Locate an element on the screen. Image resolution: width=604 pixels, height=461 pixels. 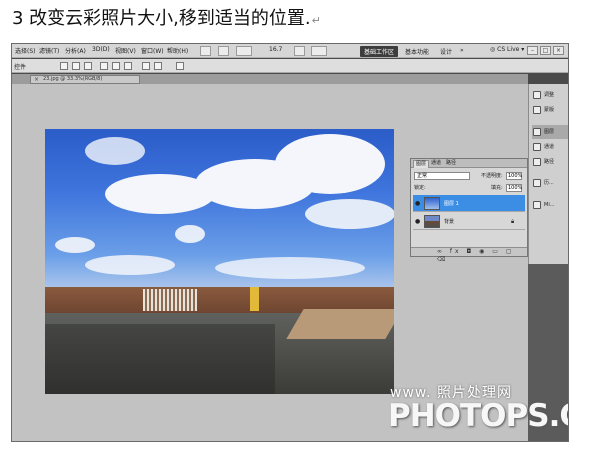
hand-tool-icon is located at coordinates (299, 51).